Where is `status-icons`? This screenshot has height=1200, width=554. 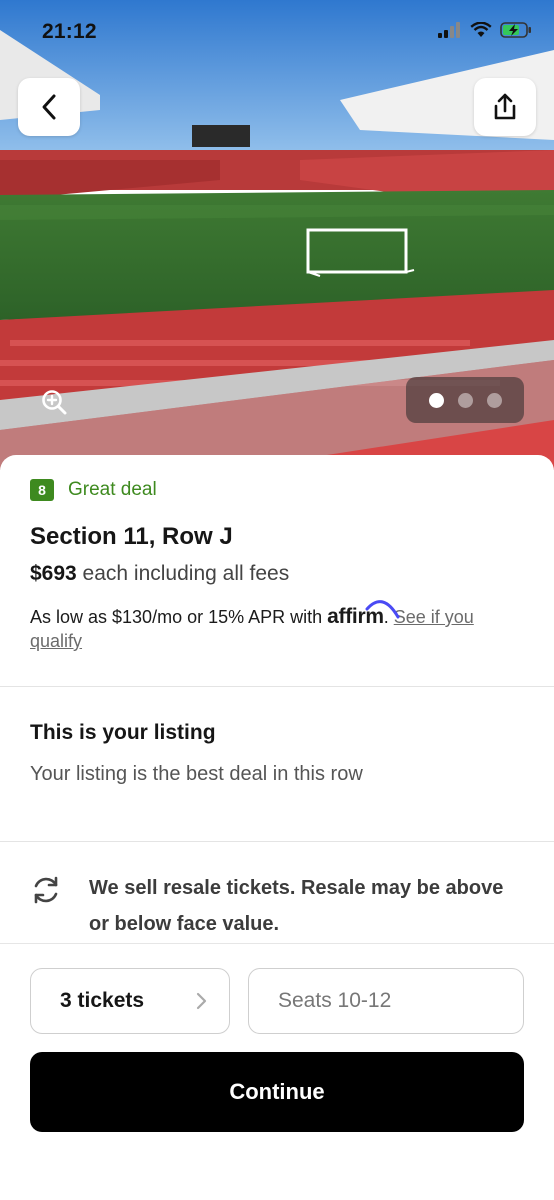 status-icons is located at coordinates (485, 30).